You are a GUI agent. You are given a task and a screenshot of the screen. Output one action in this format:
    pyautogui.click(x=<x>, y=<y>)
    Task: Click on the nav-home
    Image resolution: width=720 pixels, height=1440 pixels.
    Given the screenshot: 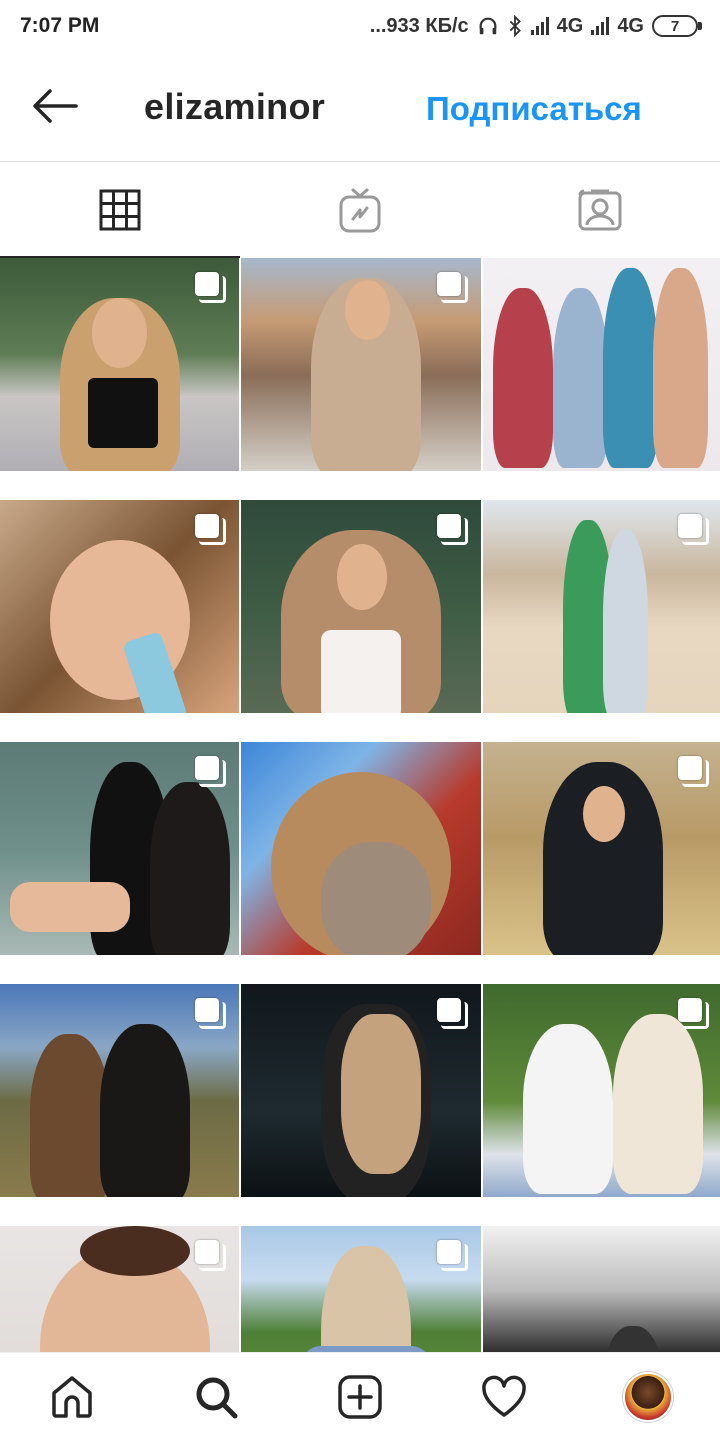 What is the action you would take?
    pyautogui.click(x=72, y=1396)
    